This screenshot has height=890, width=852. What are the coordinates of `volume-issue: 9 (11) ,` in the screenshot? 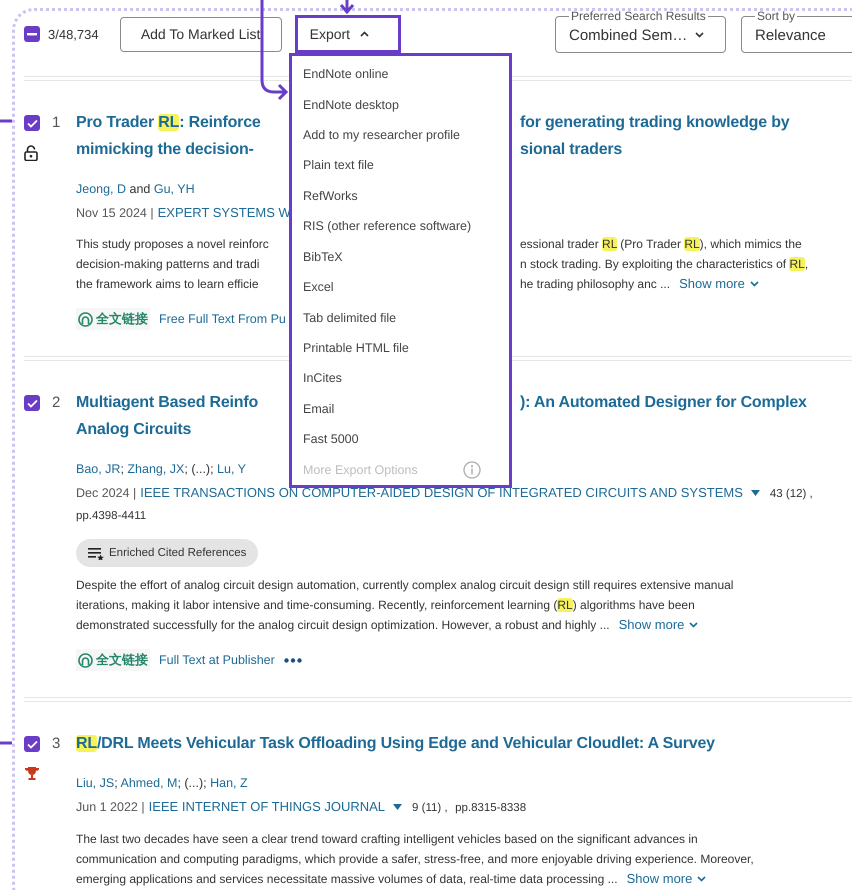 It's located at (430, 808).